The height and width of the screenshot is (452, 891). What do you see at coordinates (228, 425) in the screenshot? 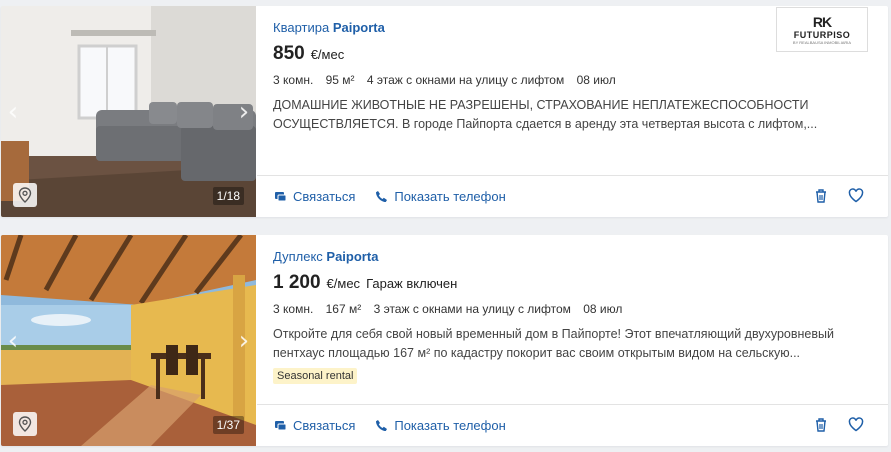
I see `photo-counter: 1/37` at bounding box center [228, 425].